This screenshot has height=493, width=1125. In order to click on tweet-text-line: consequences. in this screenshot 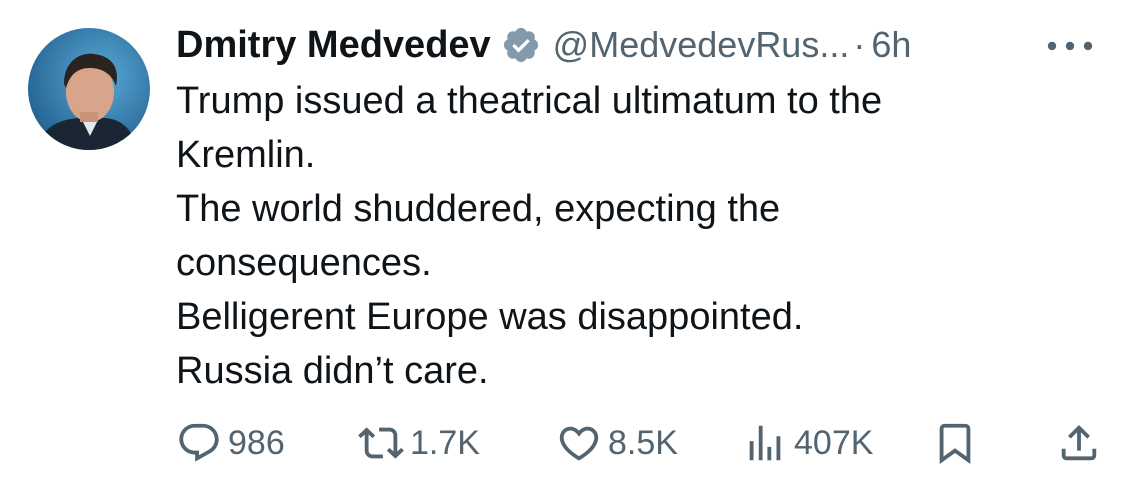, I will do `click(304, 263)`.